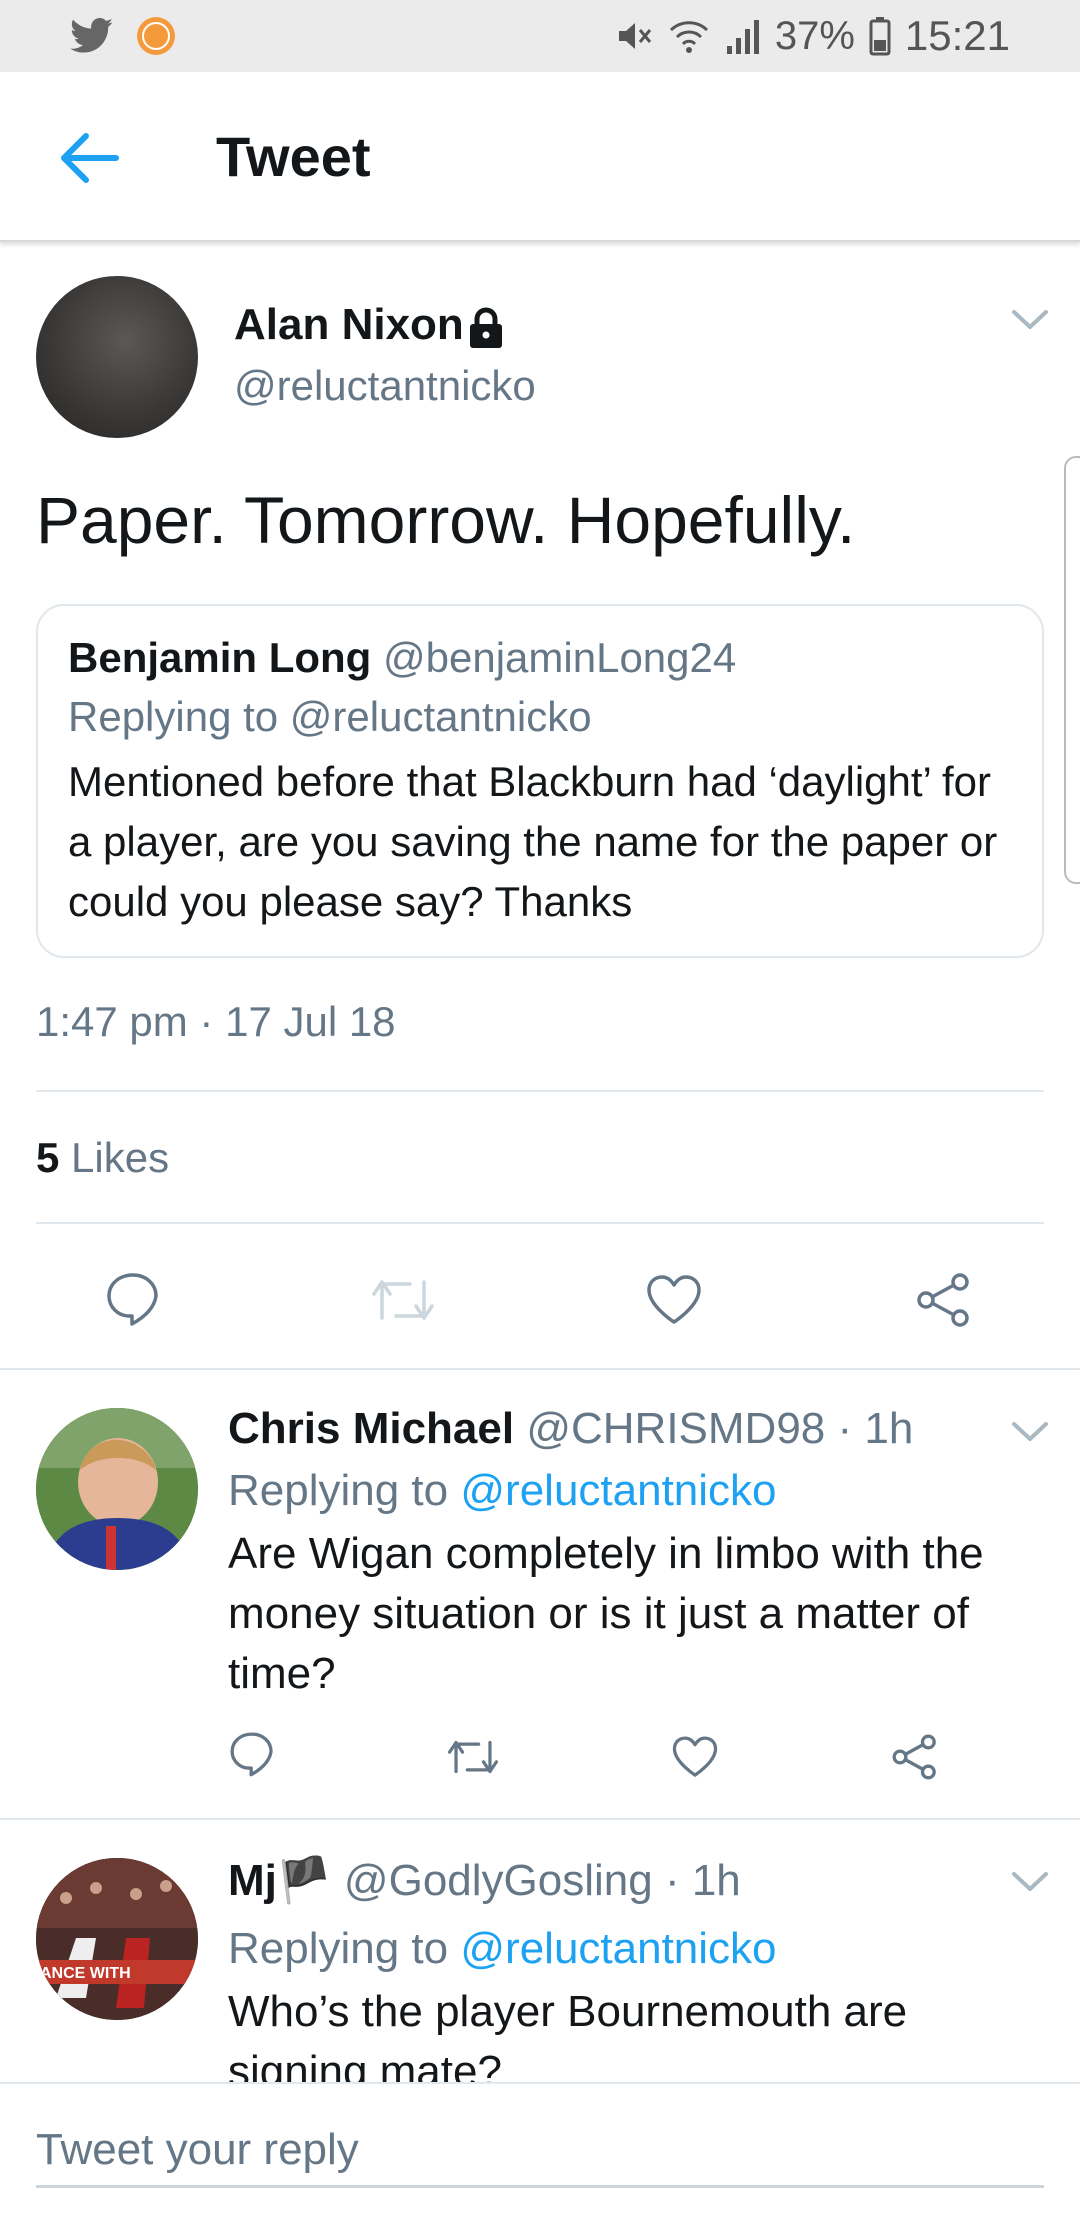  I want to click on tweet-reply-input, so click(540, 2151).